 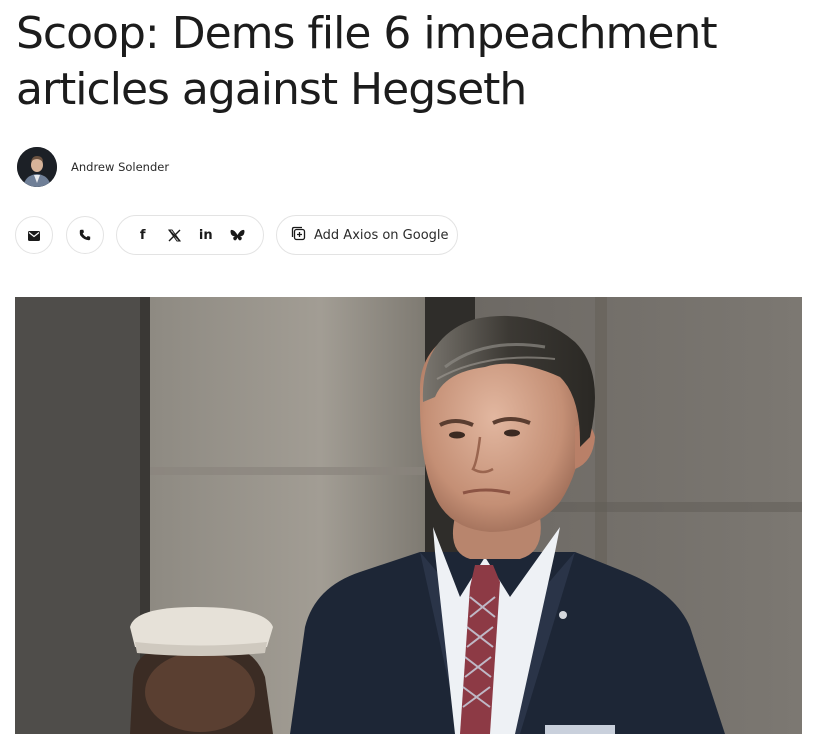 I want to click on share-bar: f in Add Axios on Google, so click(x=236, y=235).